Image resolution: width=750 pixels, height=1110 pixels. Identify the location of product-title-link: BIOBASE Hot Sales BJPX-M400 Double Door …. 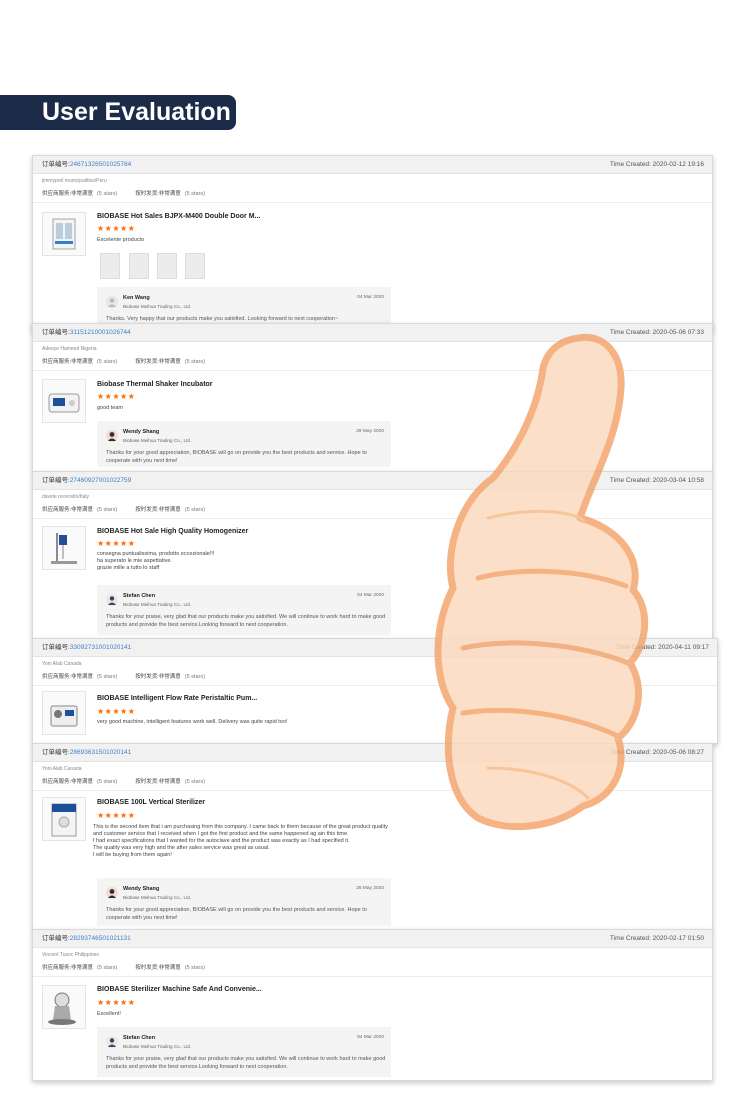
(178, 216).